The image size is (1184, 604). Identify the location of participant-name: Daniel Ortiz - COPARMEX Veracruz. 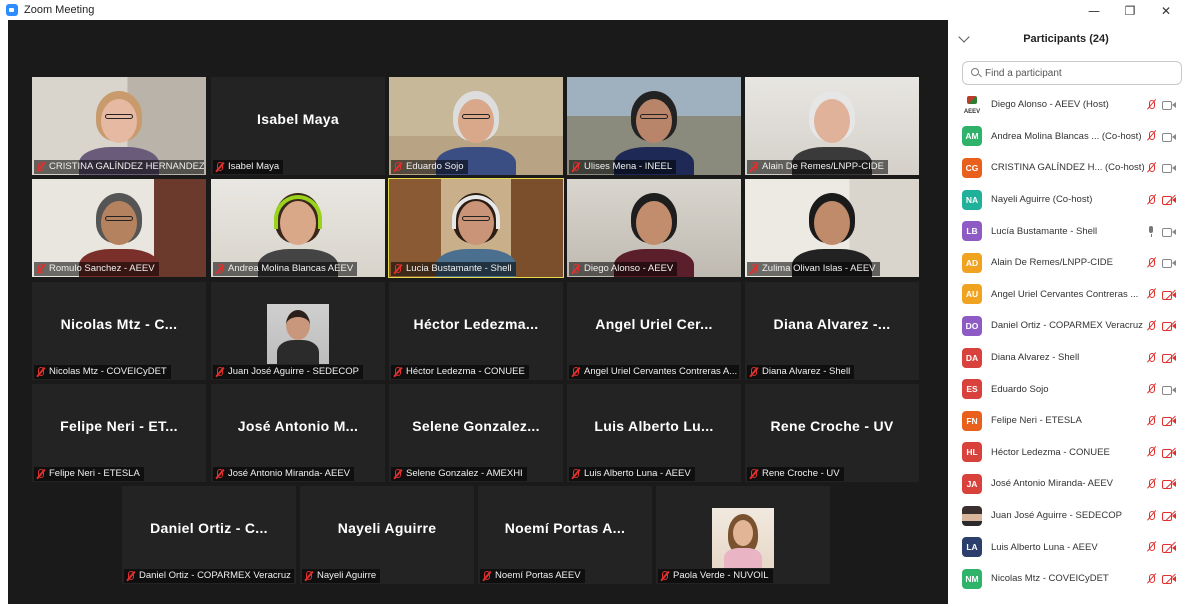
(1067, 326).